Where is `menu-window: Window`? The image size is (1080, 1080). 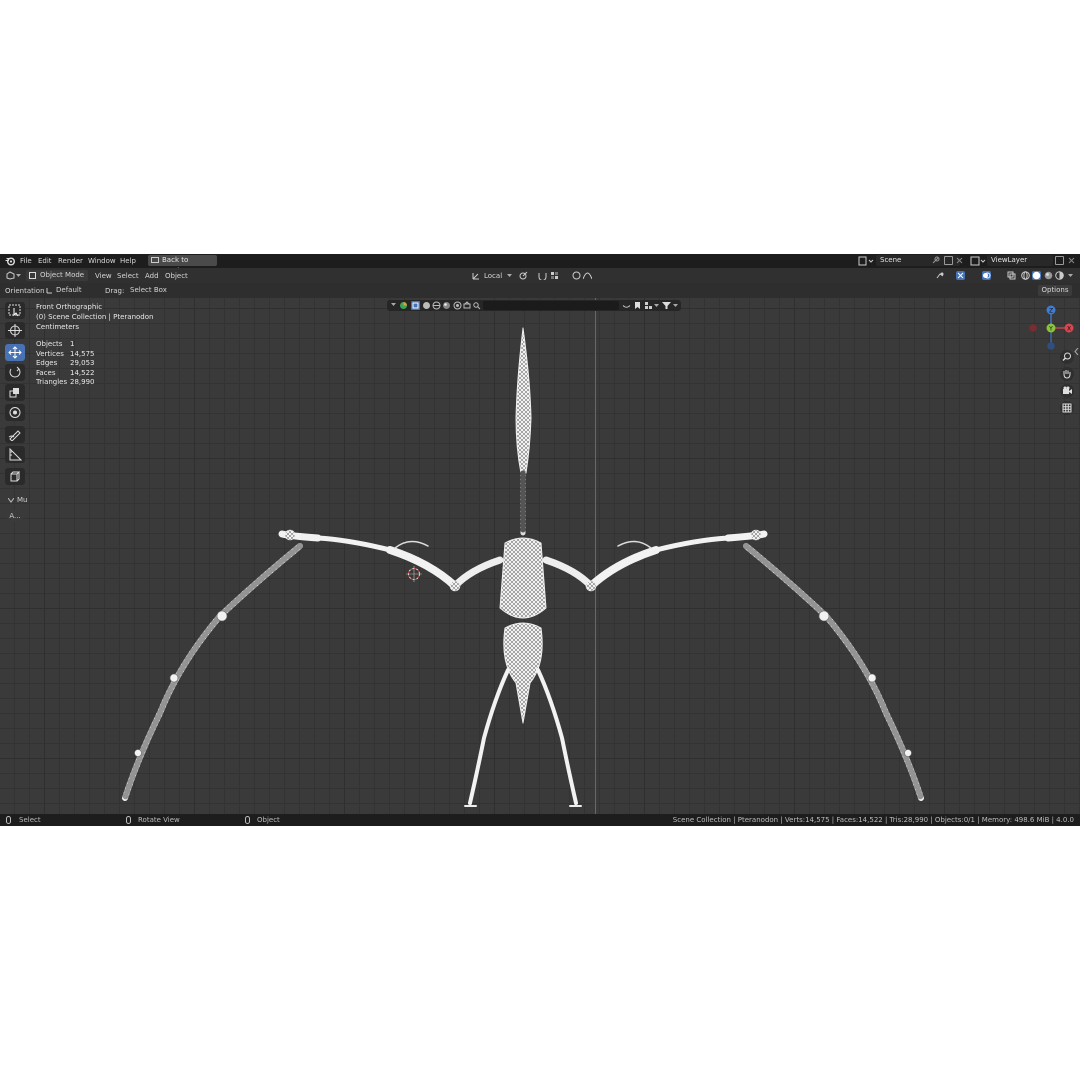
menu-window: Window is located at coordinates (102, 261).